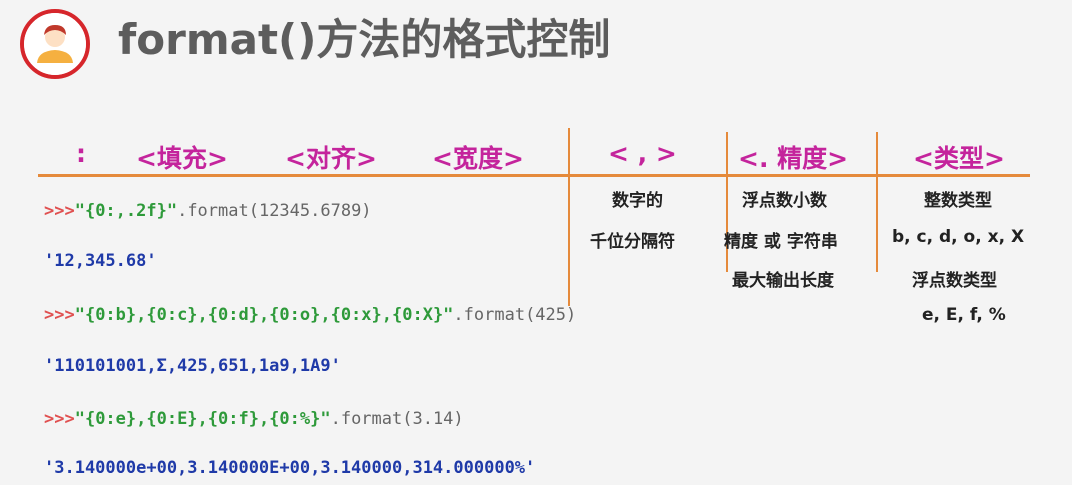  I want to click on desc-comma-line: 千位分隔符, so click(632, 242).